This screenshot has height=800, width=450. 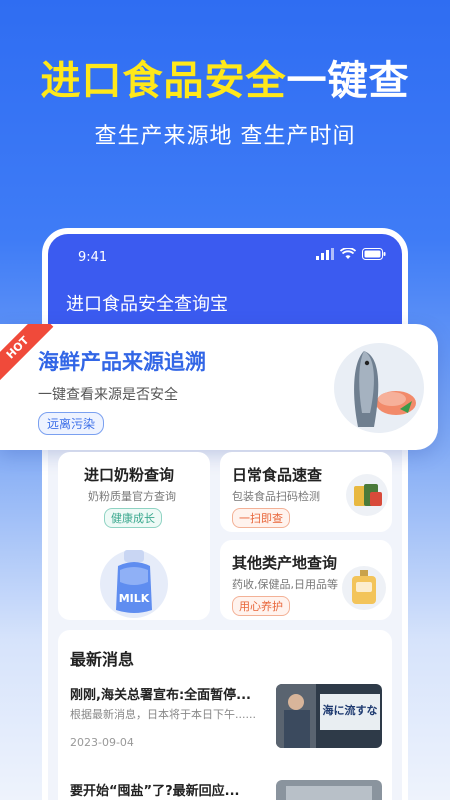 What do you see at coordinates (261, 518) in the screenshot?
I see `daily-card-tag: 一扫即查` at bounding box center [261, 518].